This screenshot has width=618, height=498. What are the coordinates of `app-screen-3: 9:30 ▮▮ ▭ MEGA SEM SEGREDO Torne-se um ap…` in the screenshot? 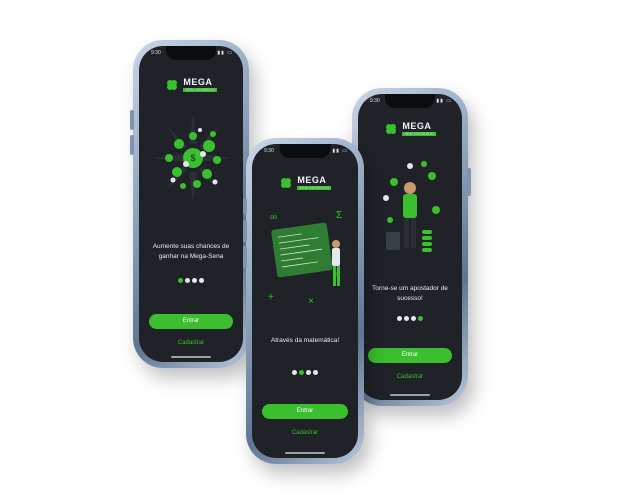 It's located at (410, 247).